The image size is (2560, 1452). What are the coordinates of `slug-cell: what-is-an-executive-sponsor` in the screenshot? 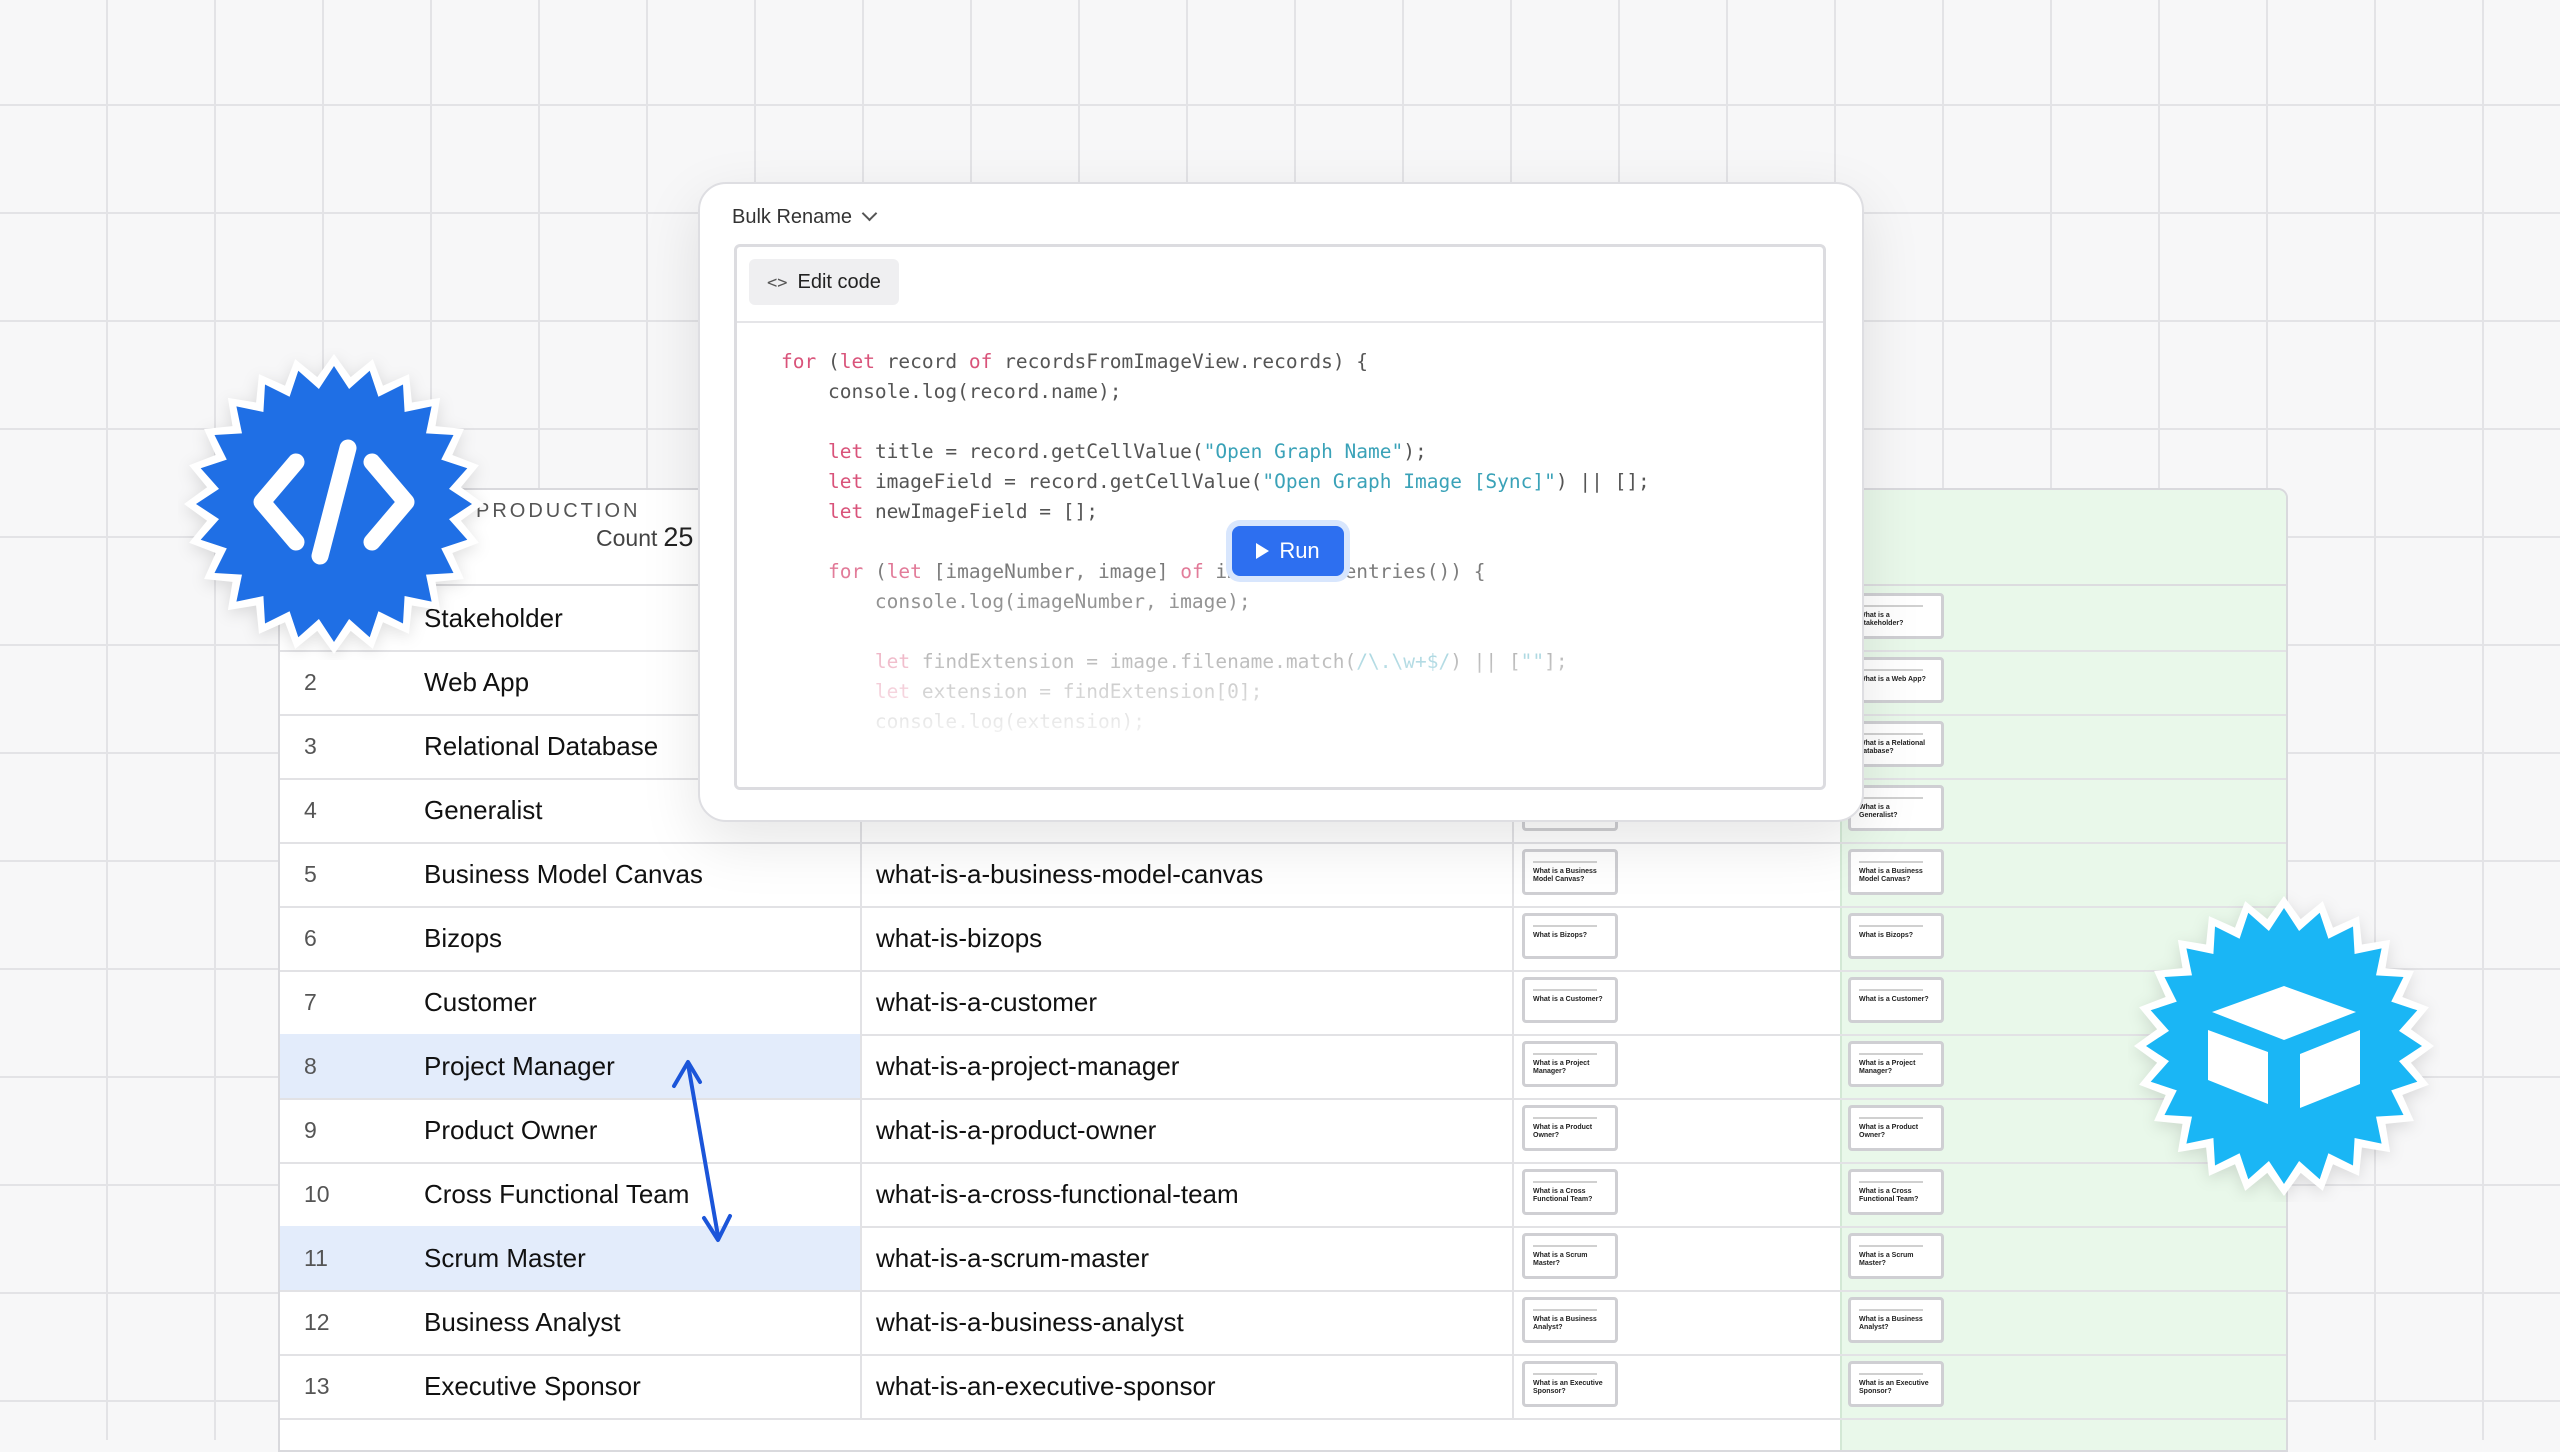 It's located at (1188, 1386).